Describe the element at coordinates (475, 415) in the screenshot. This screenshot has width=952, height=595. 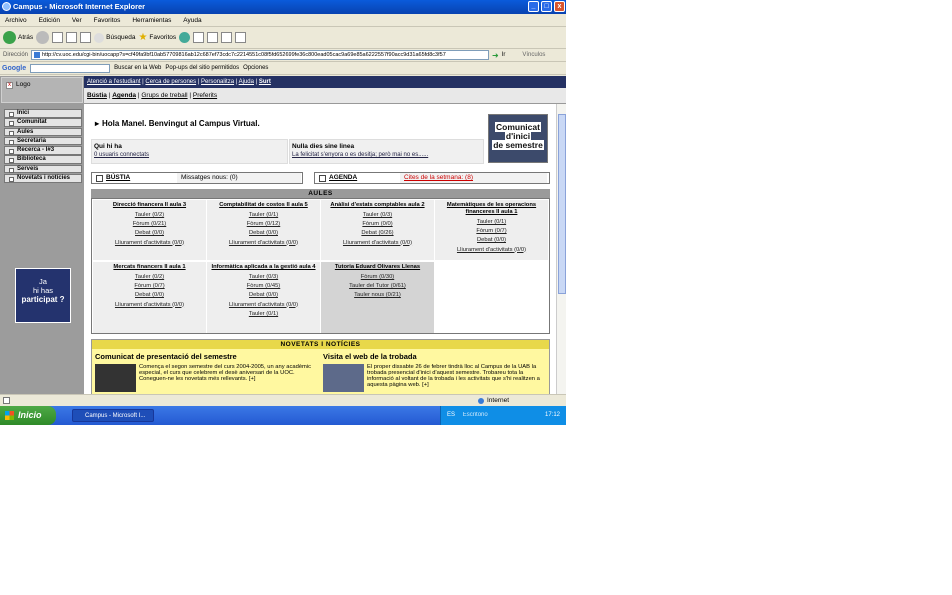
I see `desktop-label: Escritorio` at that location.